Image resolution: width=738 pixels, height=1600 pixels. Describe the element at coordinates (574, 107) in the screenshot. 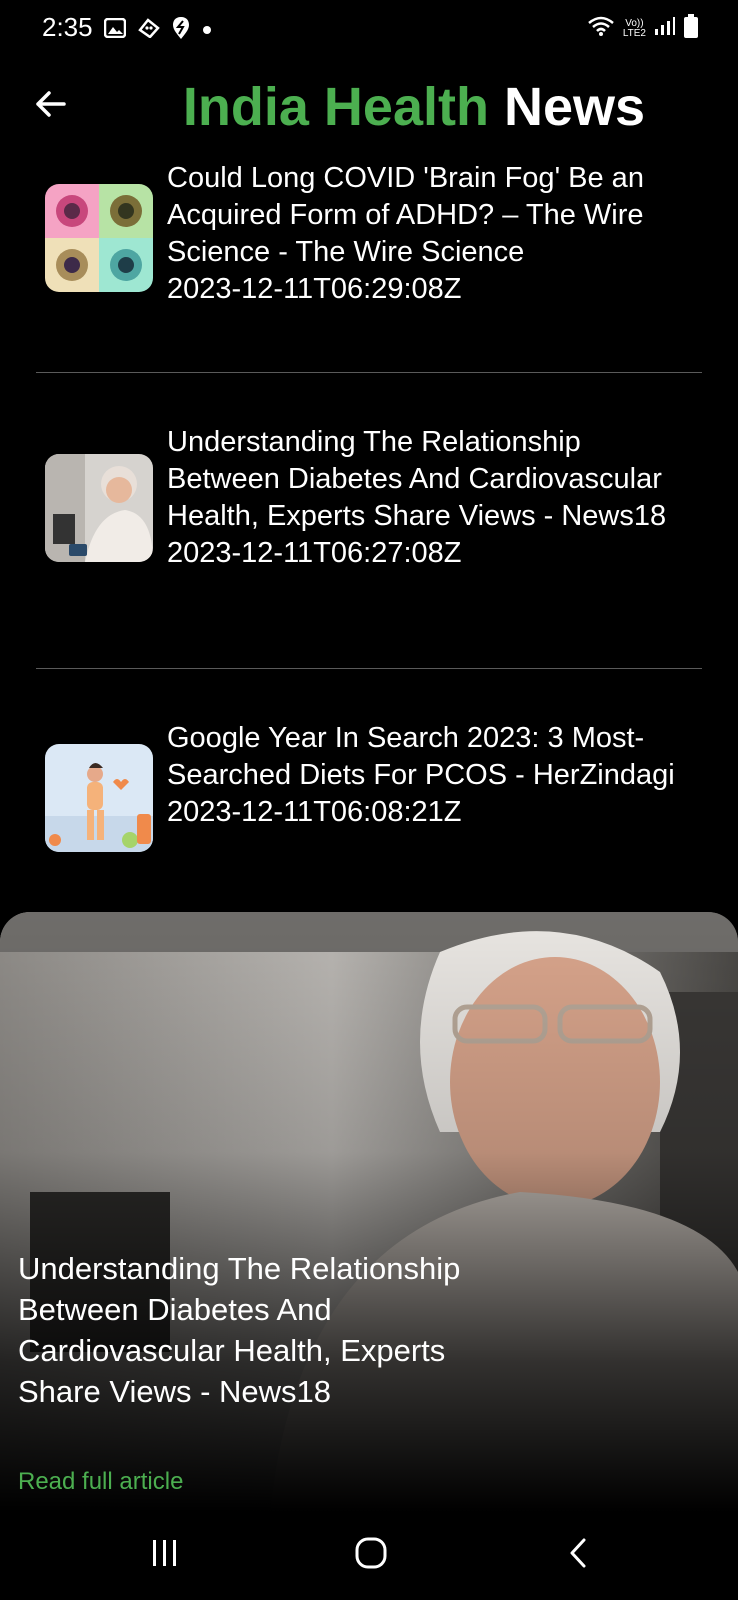

I see `title-part-white: News` at that location.